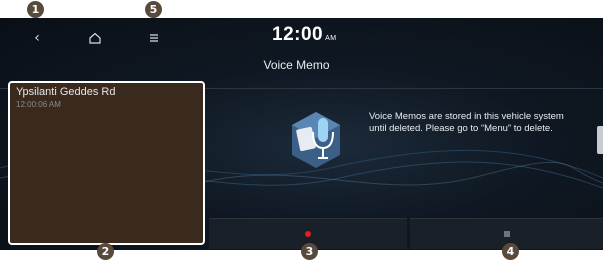 The image size is (603, 264). I want to click on callout-2: 2, so click(105, 251).